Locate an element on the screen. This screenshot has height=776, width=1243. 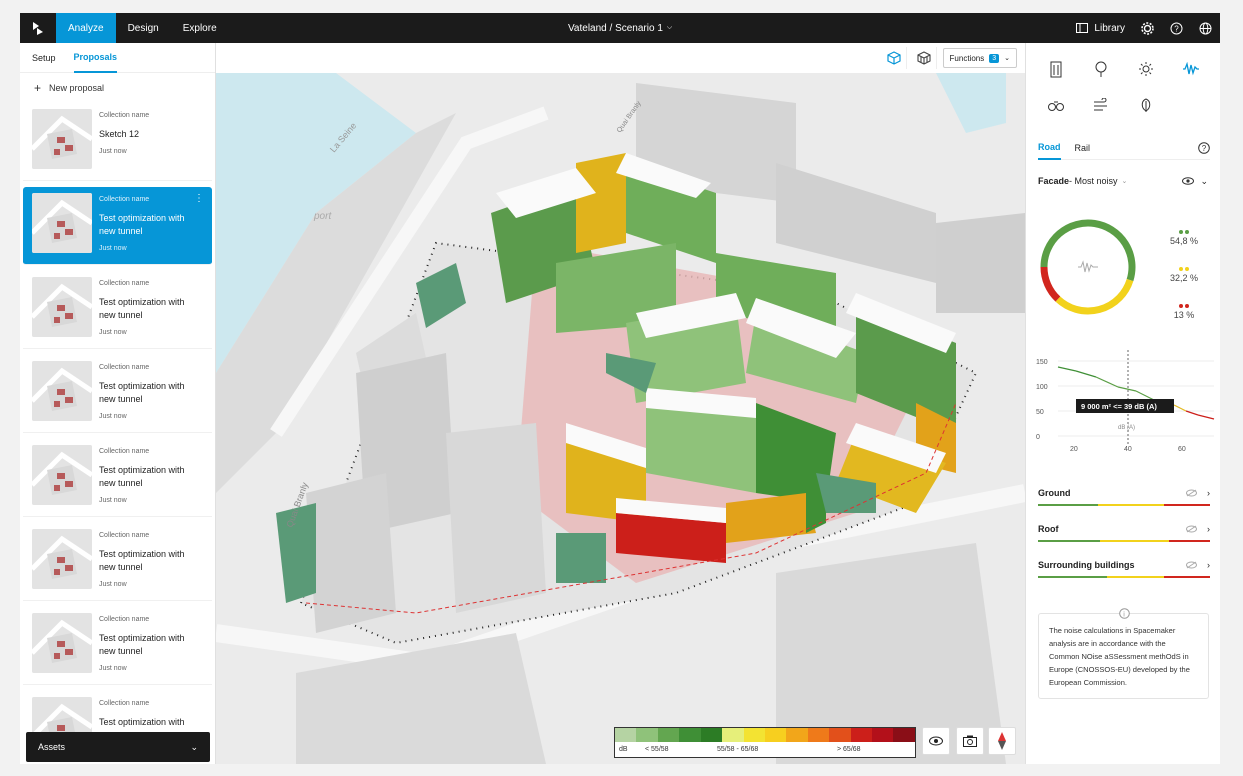
info-icon: i is located at coordinates (1124, 613).